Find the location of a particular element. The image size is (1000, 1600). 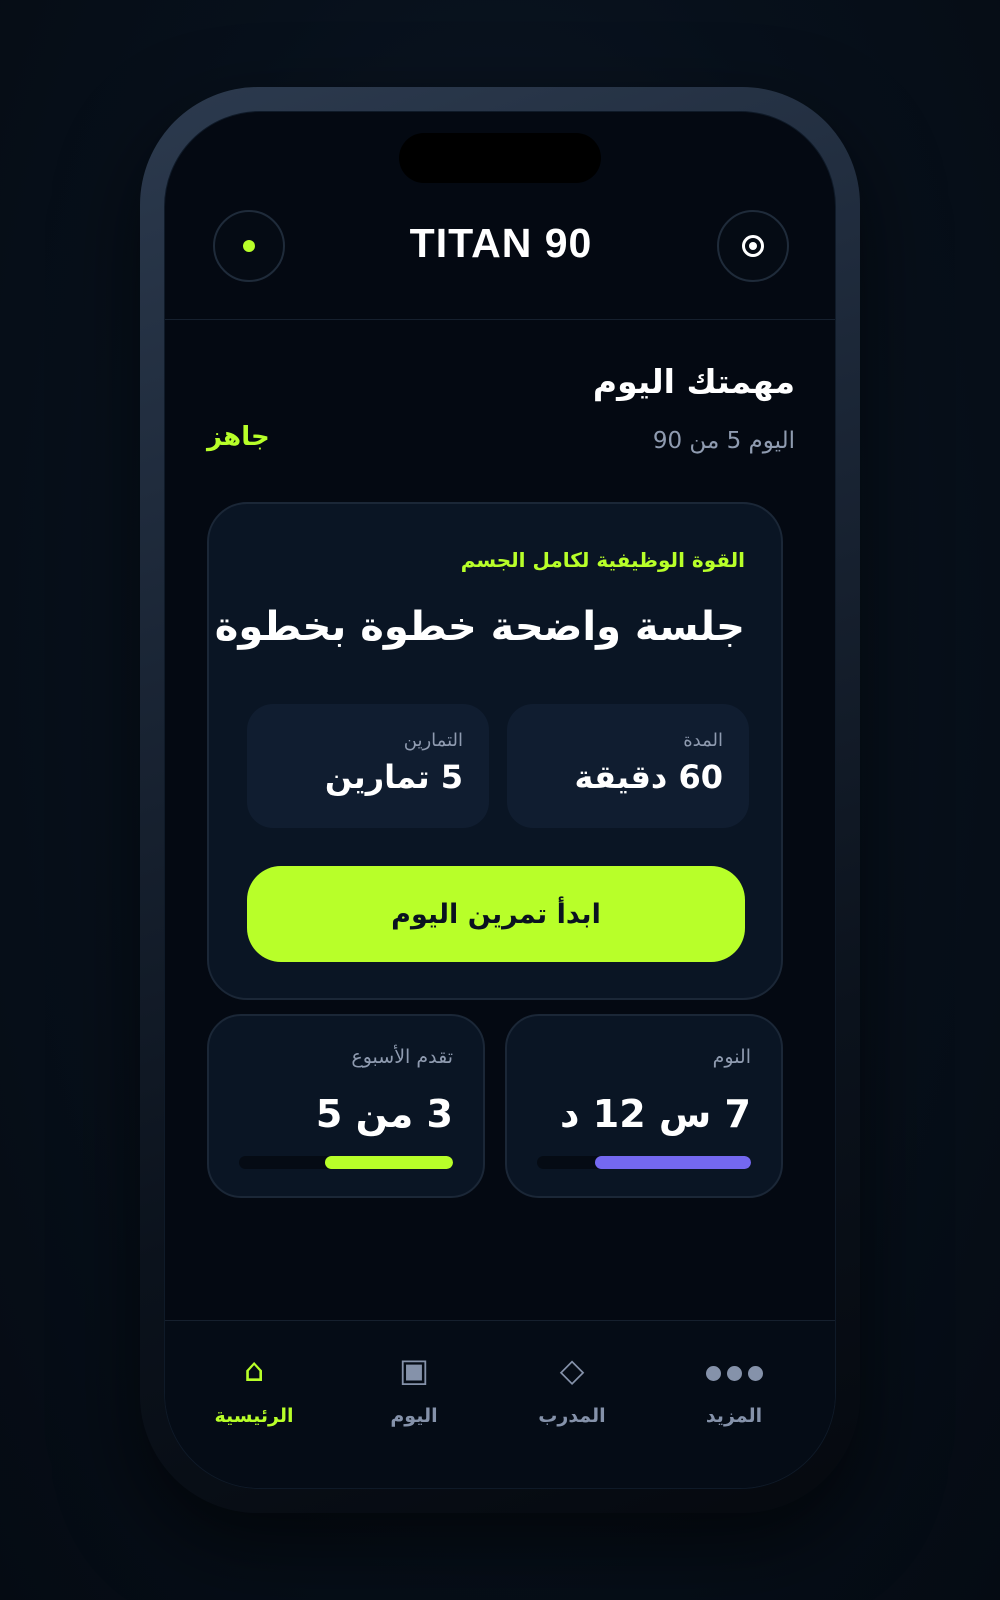

mission-title: مهمتك اليوم is located at coordinates (693, 381).